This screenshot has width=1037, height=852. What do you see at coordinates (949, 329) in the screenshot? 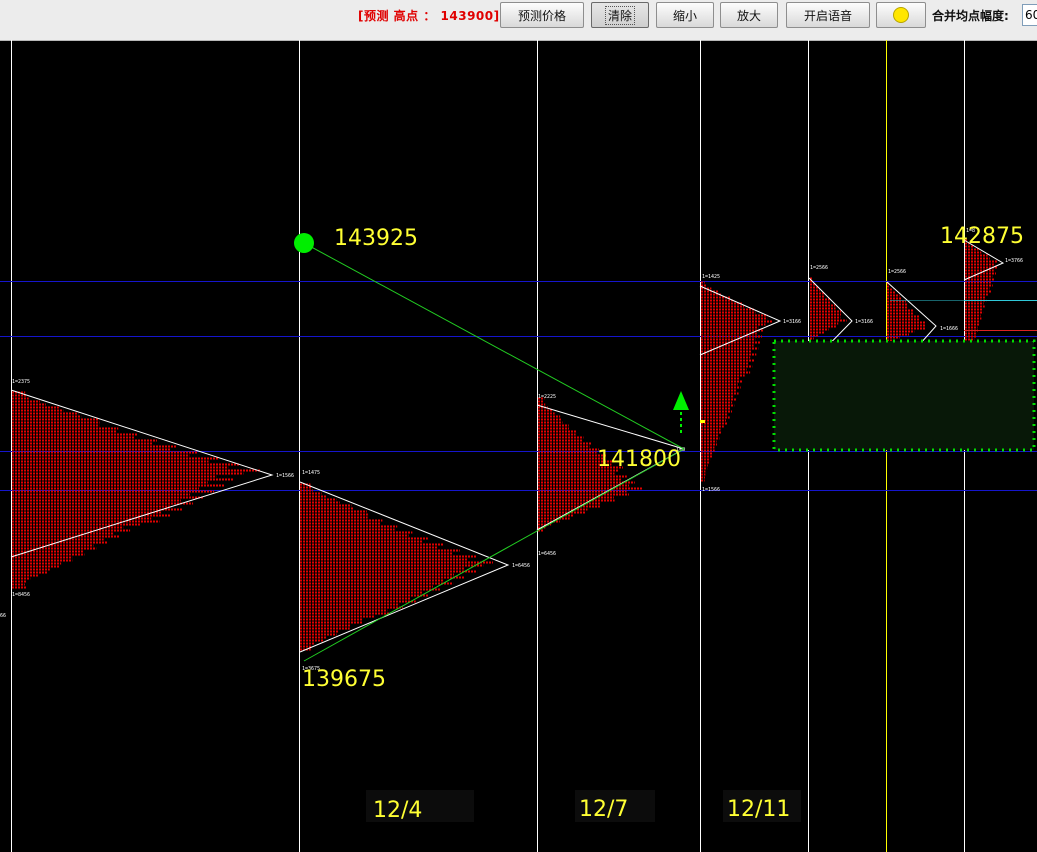
I see `svg-text: 1=1666` at bounding box center [949, 329].